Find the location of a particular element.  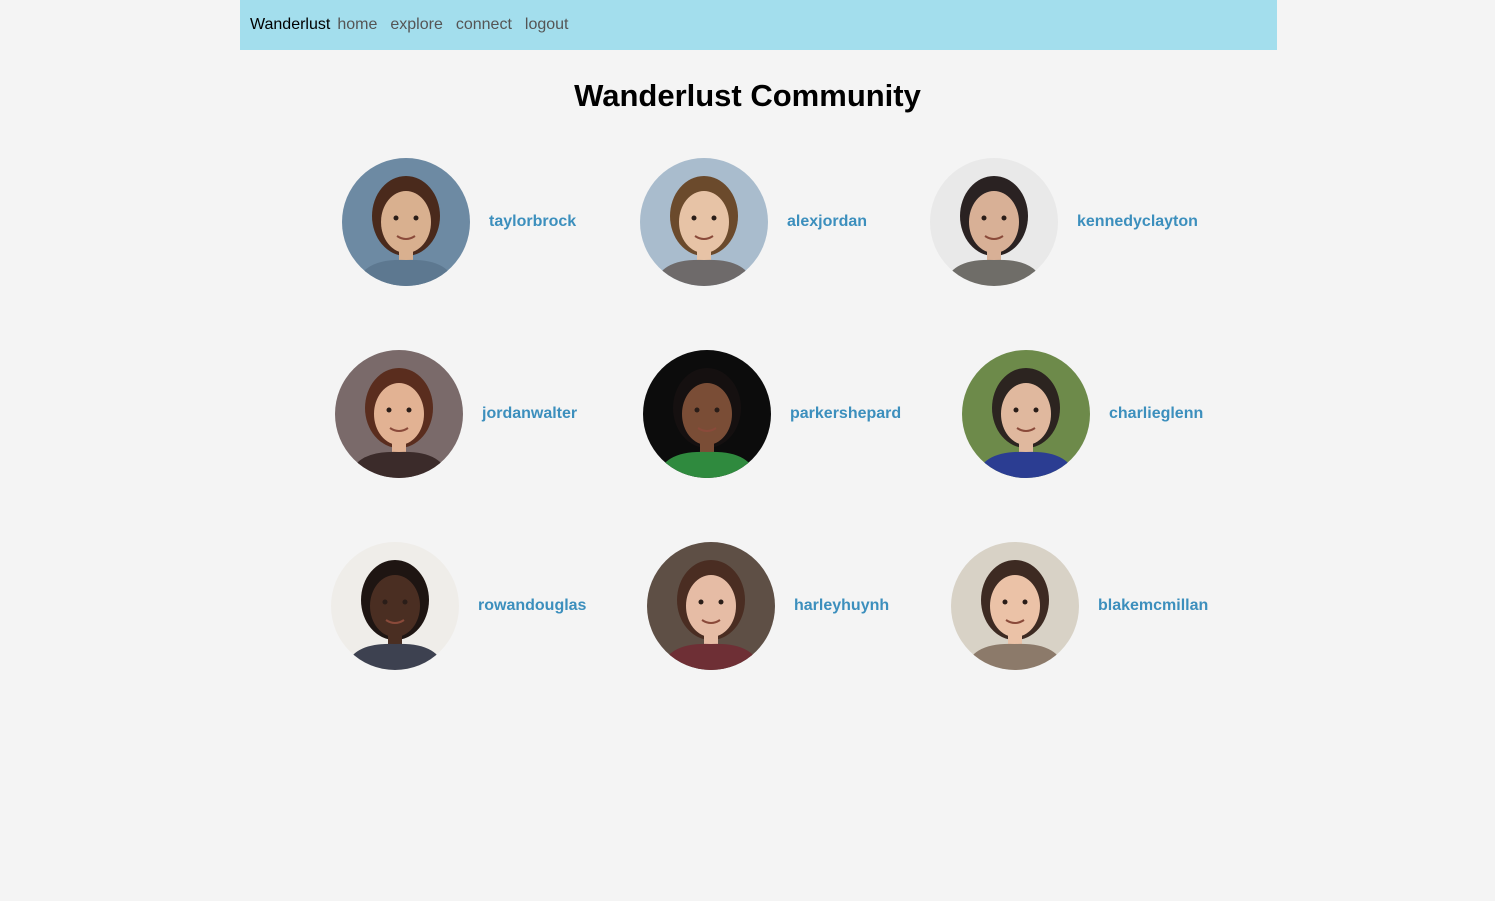

brand-link: Wanderlust is located at coordinates (290, 25).